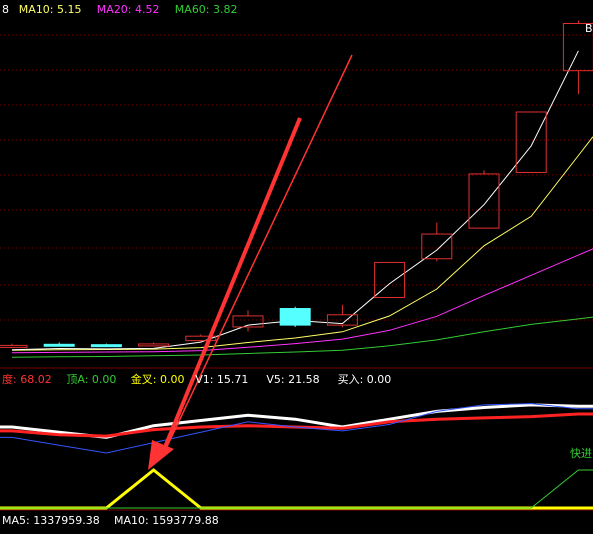  Describe the element at coordinates (231, 285) in the screenshot. I see `arrow-shaft` at that location.